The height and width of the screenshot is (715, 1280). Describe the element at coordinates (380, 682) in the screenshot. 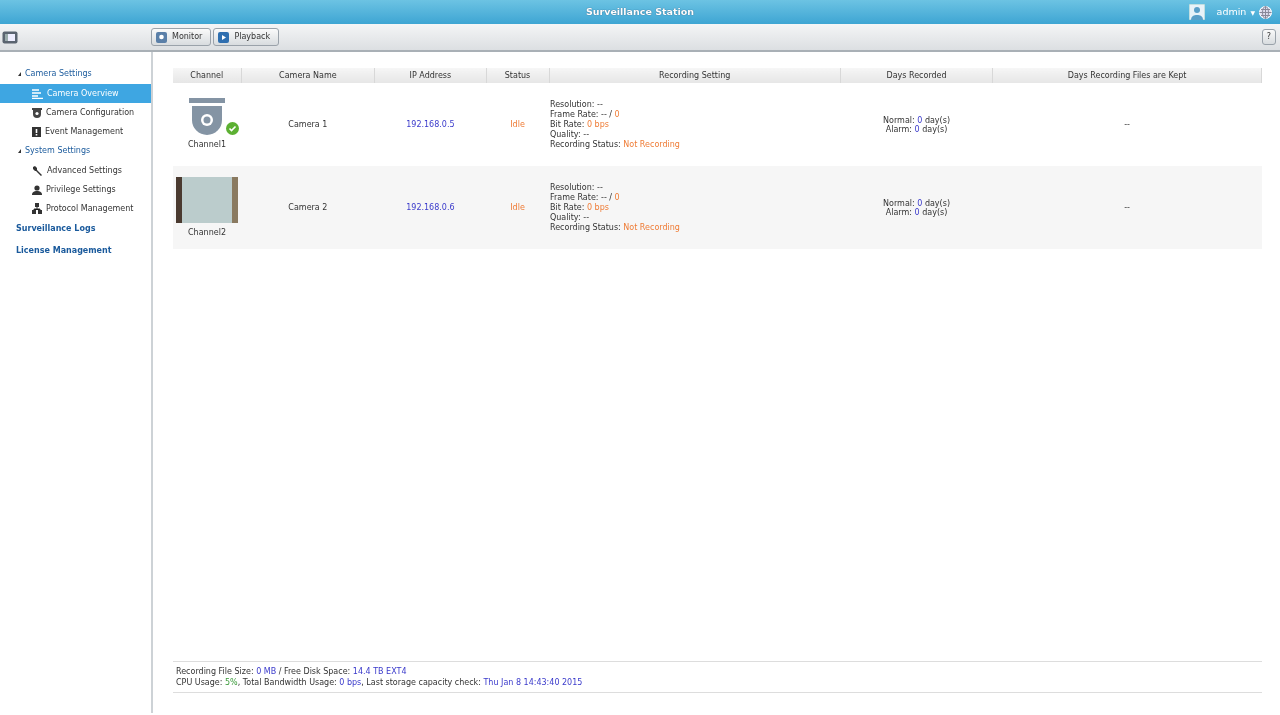

I see `footer-info-line: CPU Usage: 5%, Total Bandwidth Usage: 0 bps, Last storage capacity check: Thu Jan 8 14:43:40 2015` at that location.